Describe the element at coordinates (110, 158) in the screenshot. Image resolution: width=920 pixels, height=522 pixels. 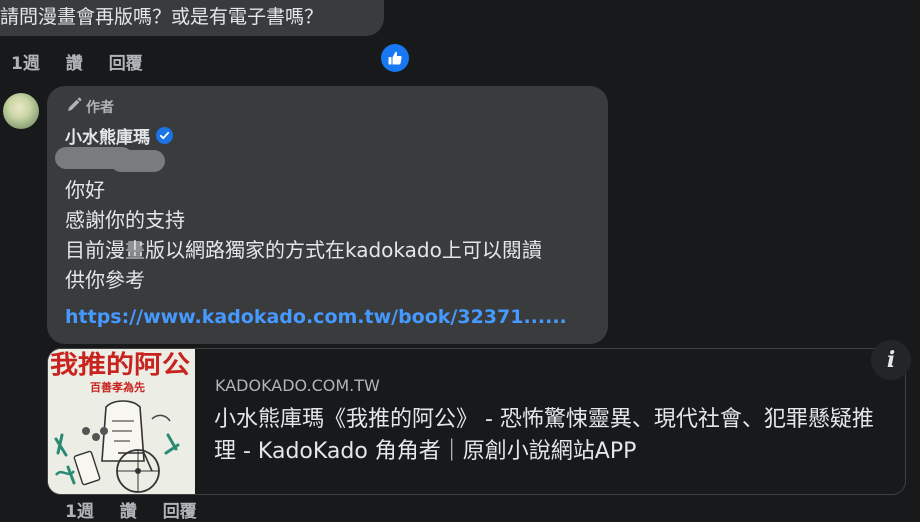
I see `blurred-mention` at that location.